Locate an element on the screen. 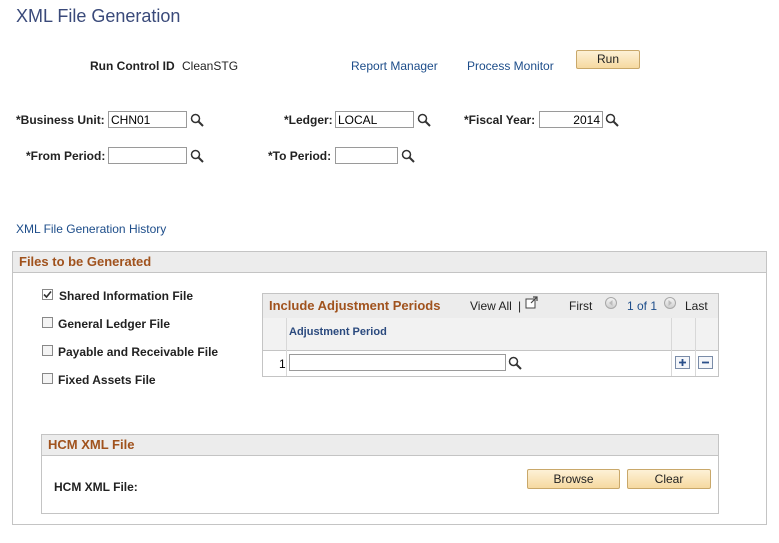 This screenshot has width=779, height=543. run-control-value: CleanSTG is located at coordinates (210, 66).